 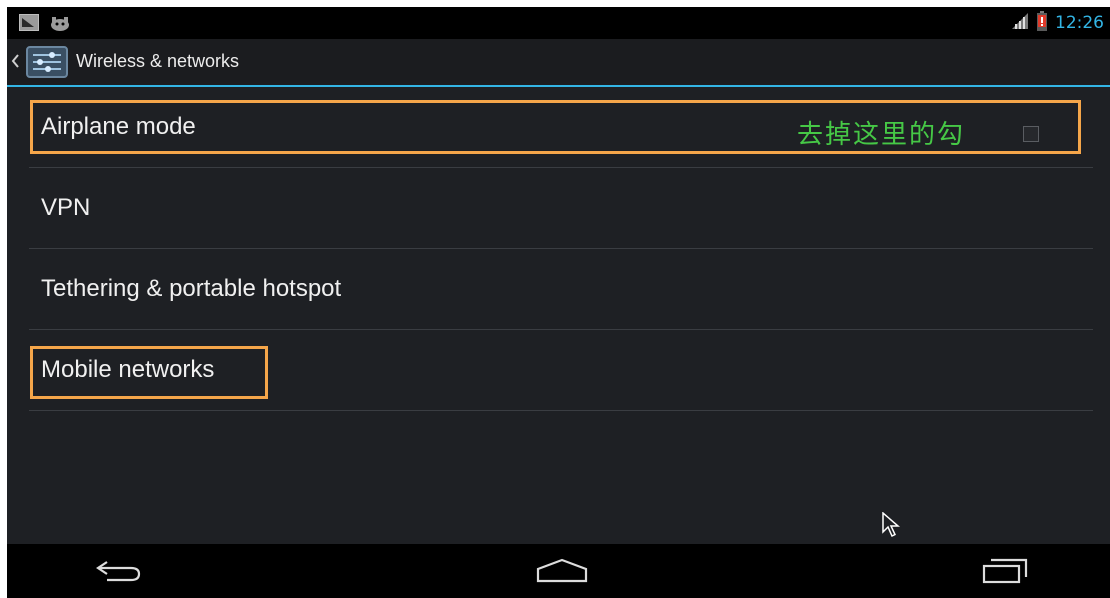 I want to click on airplane-mode-checkbox, so click(x=1031, y=134).